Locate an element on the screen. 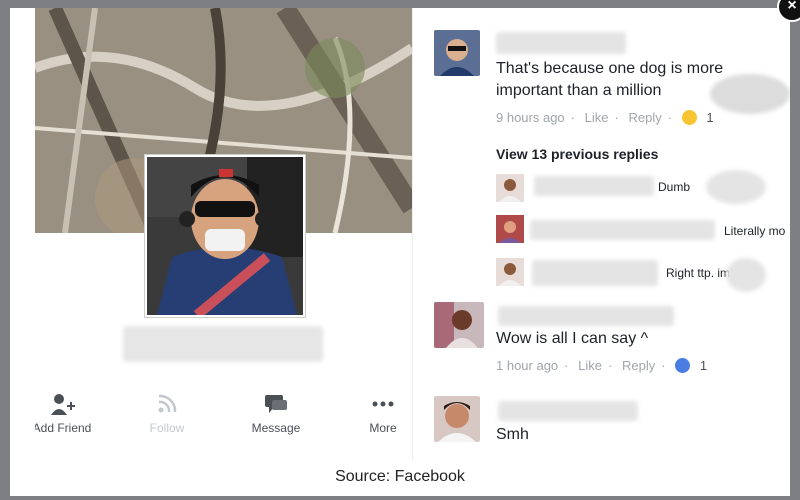 This screenshot has height=500, width=800. haha-emoji-icon is located at coordinates (689, 117).